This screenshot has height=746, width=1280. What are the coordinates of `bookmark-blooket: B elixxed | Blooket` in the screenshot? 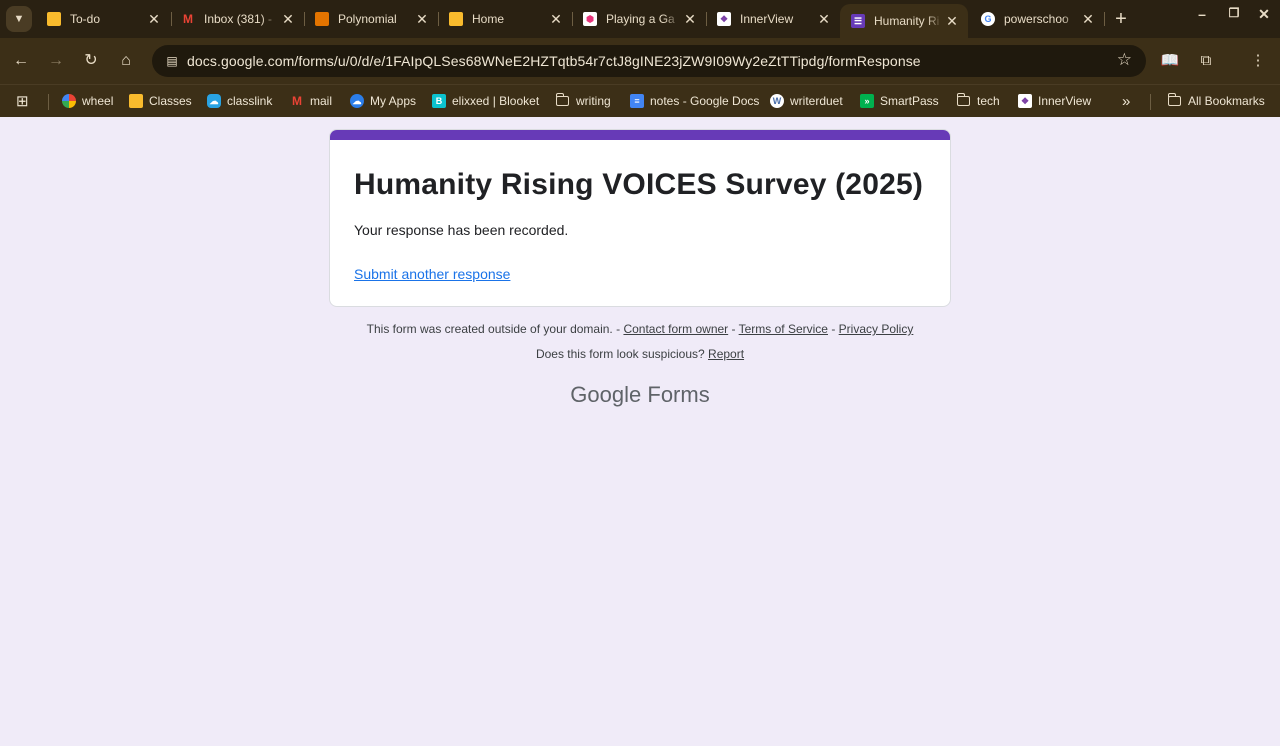 It's located at (485, 101).